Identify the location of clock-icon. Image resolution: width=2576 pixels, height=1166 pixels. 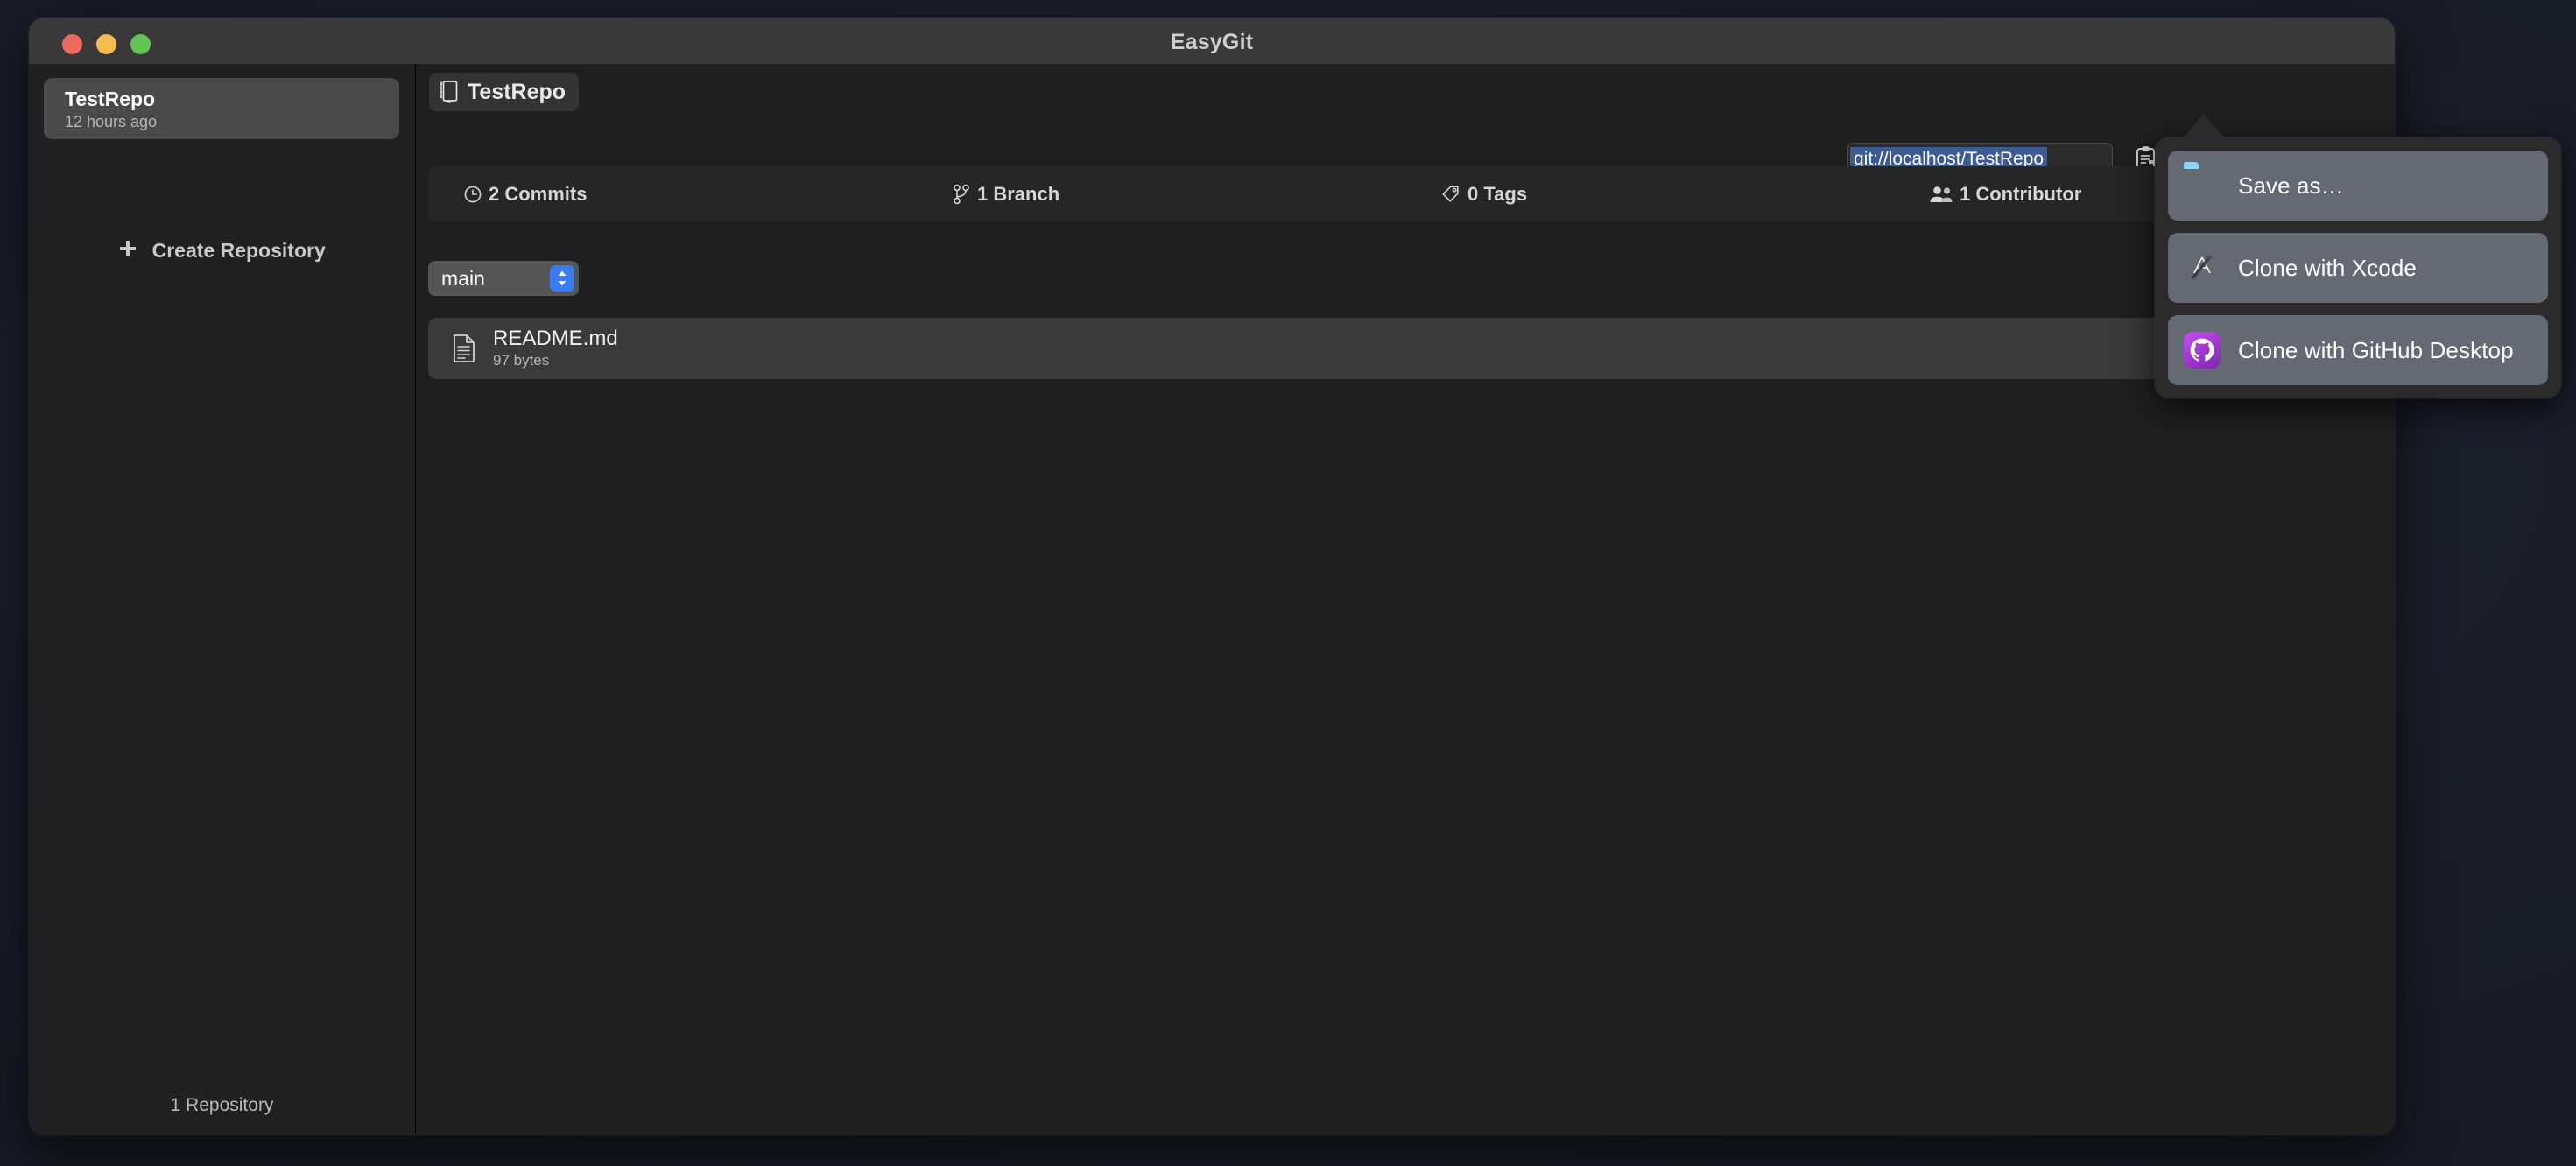
(472, 194).